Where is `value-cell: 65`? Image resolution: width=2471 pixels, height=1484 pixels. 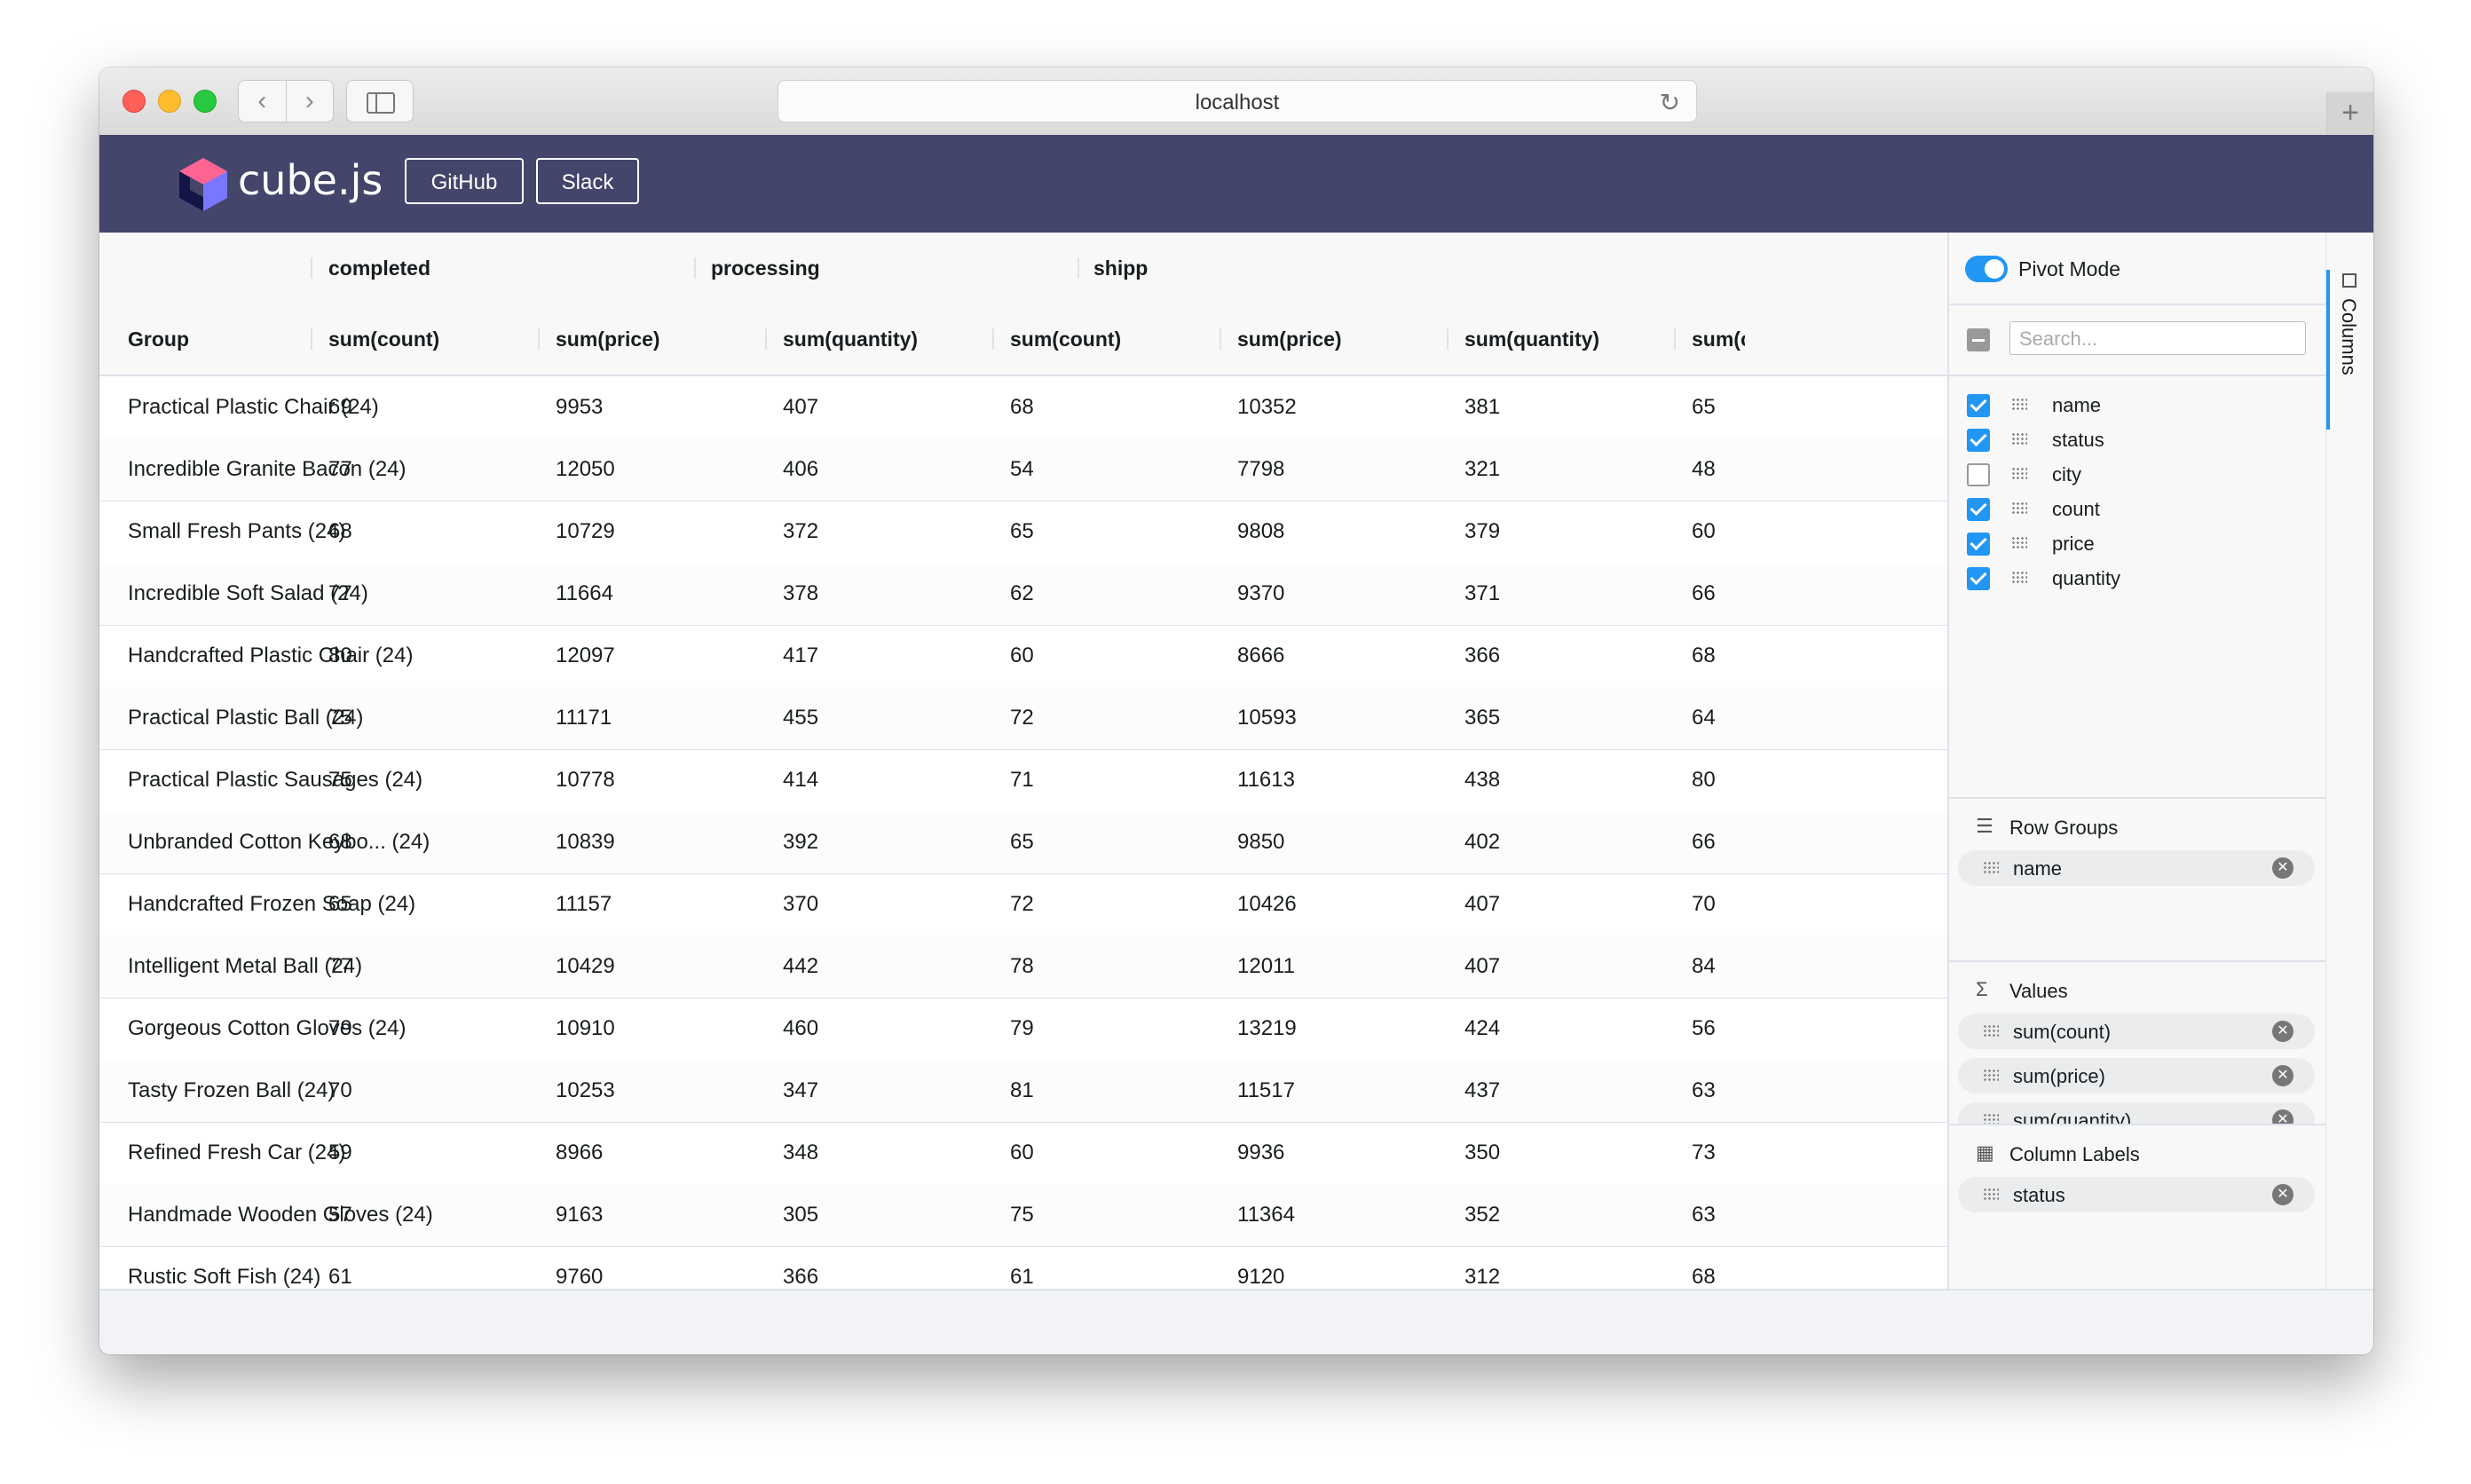 value-cell: 65 is located at coordinates (1704, 407).